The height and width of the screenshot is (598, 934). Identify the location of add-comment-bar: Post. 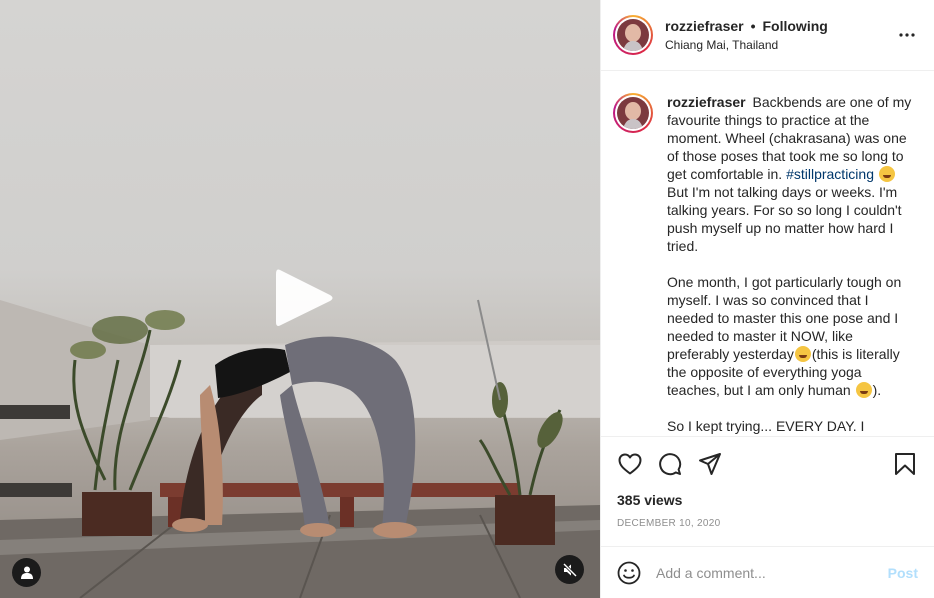
(767, 572).